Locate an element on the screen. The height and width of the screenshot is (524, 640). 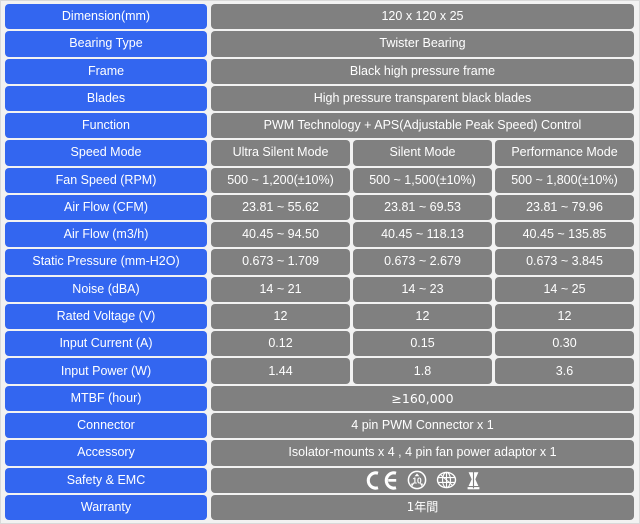
spec-value: 40.45 ~ 118.13 is located at coordinates (422, 235).